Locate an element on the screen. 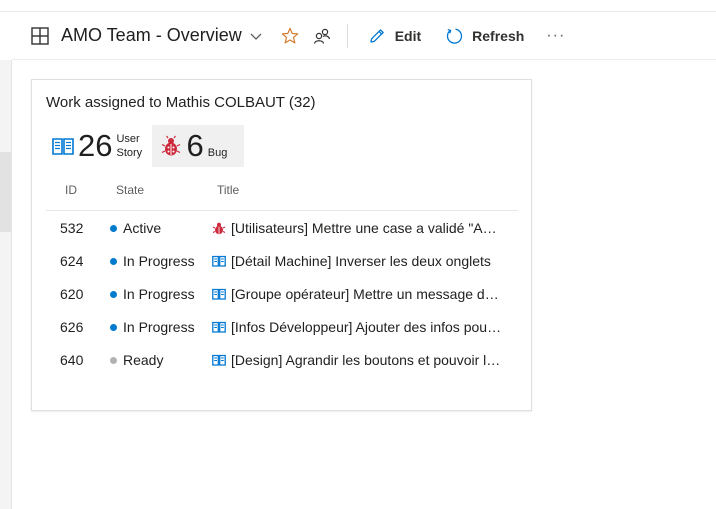  work-item-id: 624 is located at coordinates (71, 261).